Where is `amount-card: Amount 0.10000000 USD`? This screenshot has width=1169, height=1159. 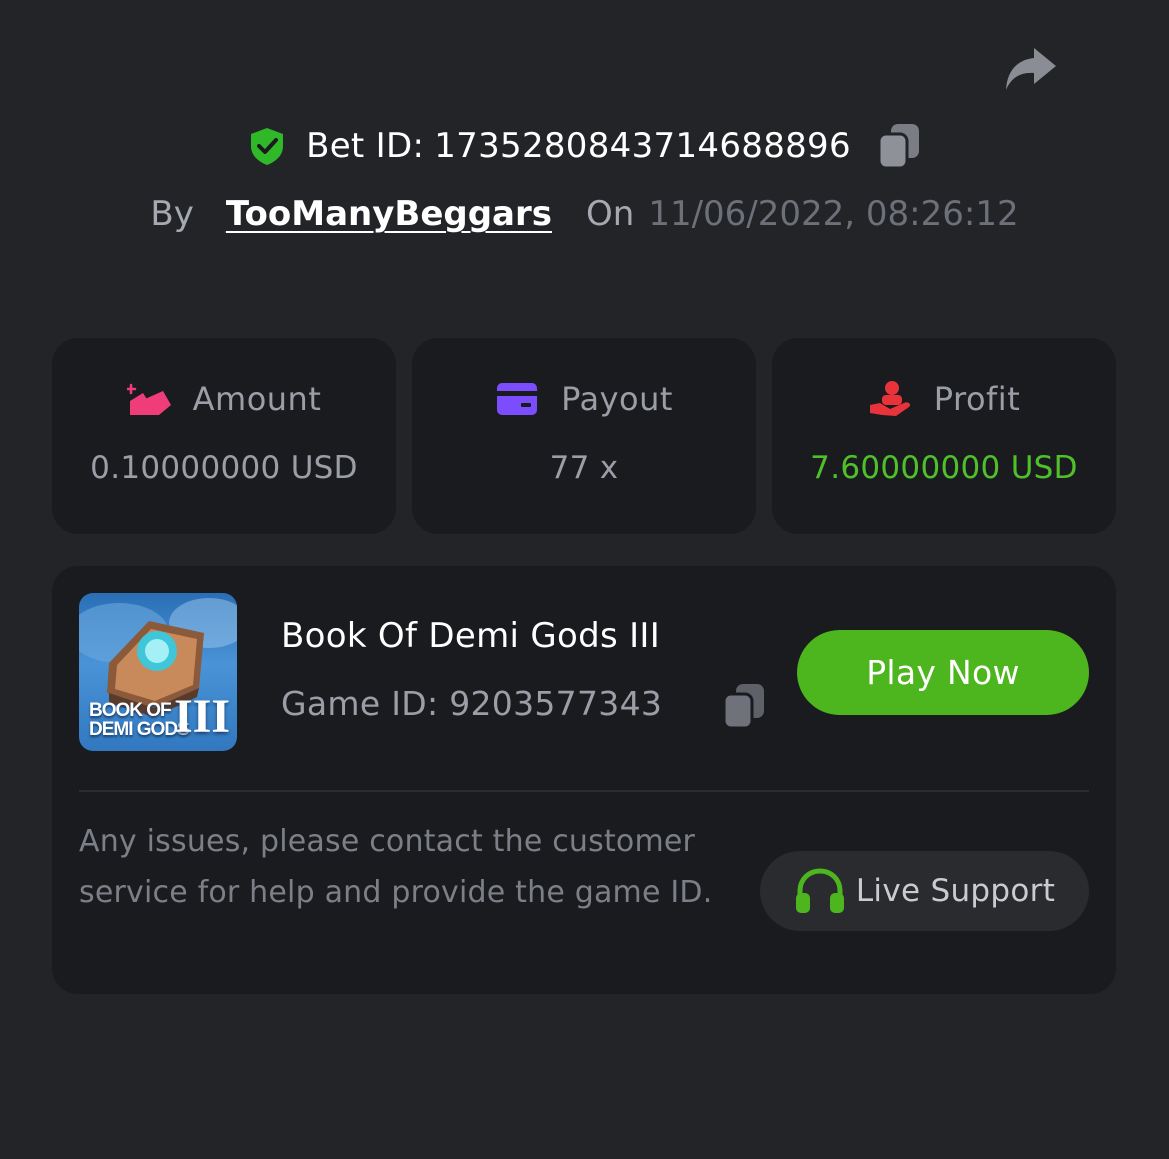
amount-card: Amount 0.10000000 USD is located at coordinates (224, 436).